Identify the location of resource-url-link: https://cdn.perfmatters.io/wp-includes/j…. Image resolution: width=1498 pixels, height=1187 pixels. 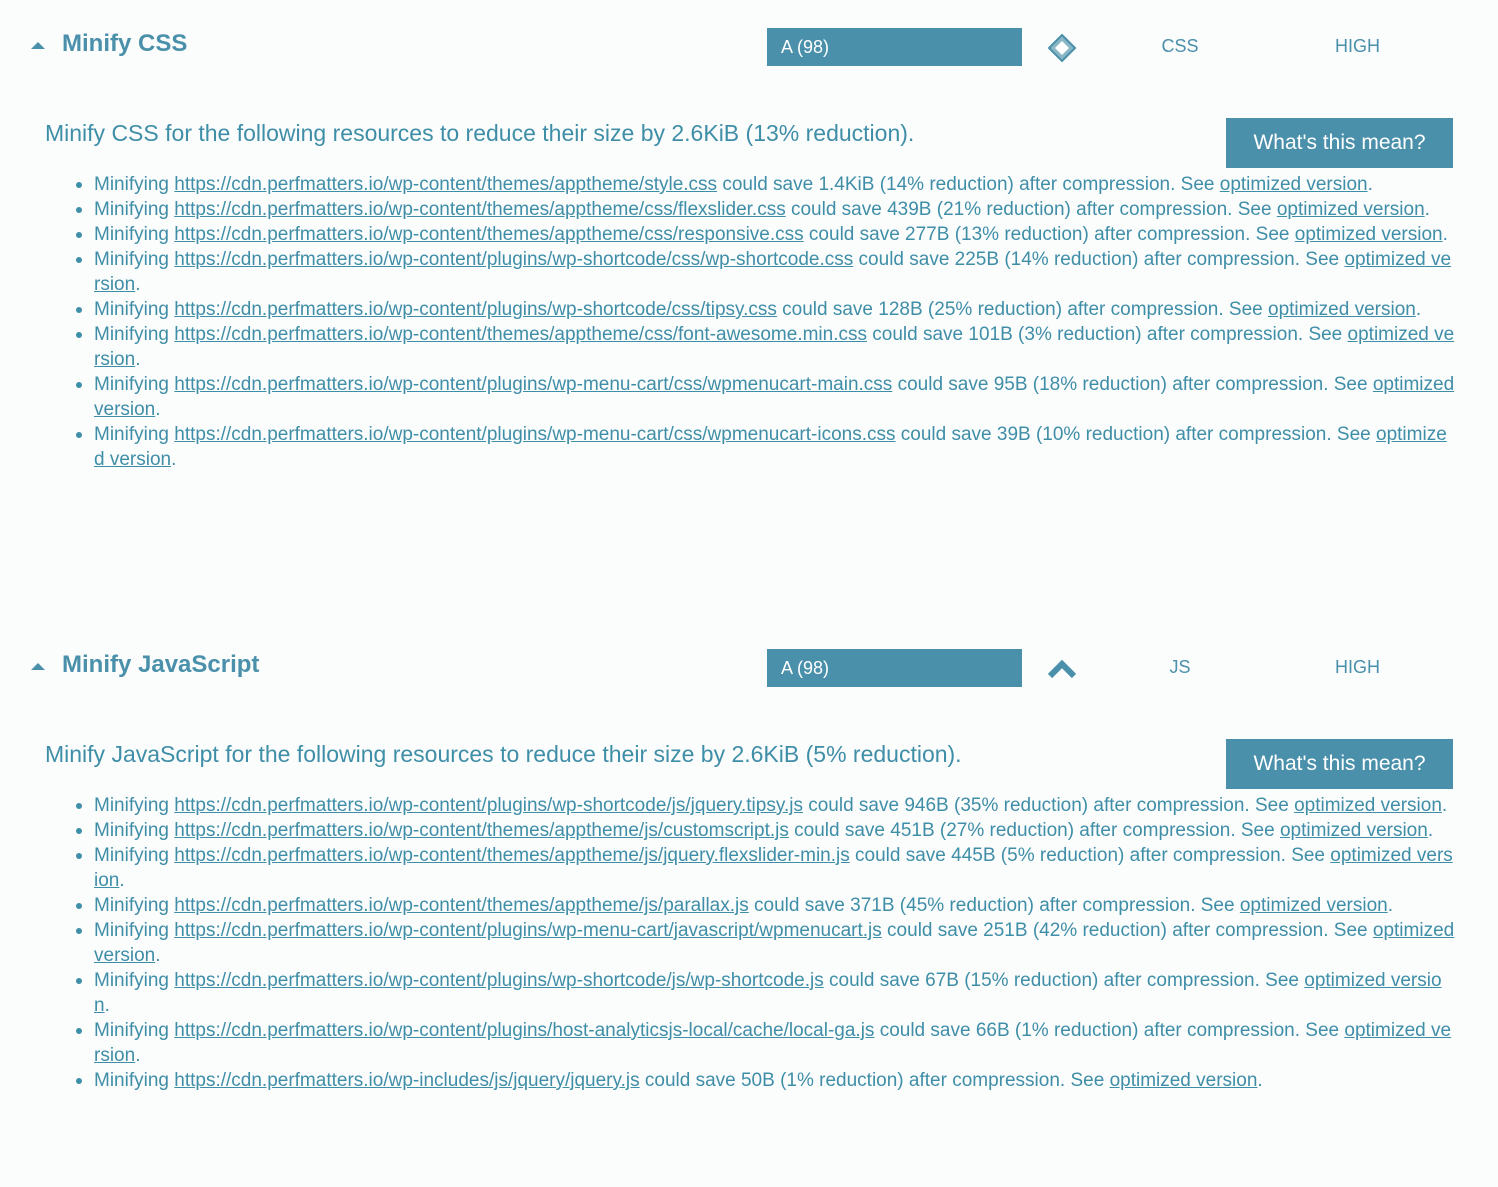
(406, 1080).